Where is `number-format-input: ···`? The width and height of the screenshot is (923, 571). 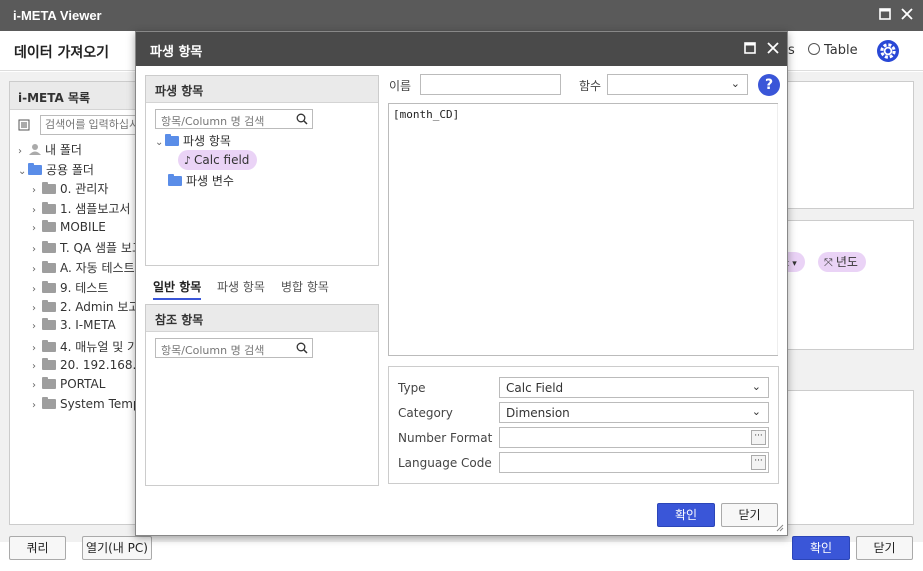 number-format-input: ··· is located at coordinates (634, 437).